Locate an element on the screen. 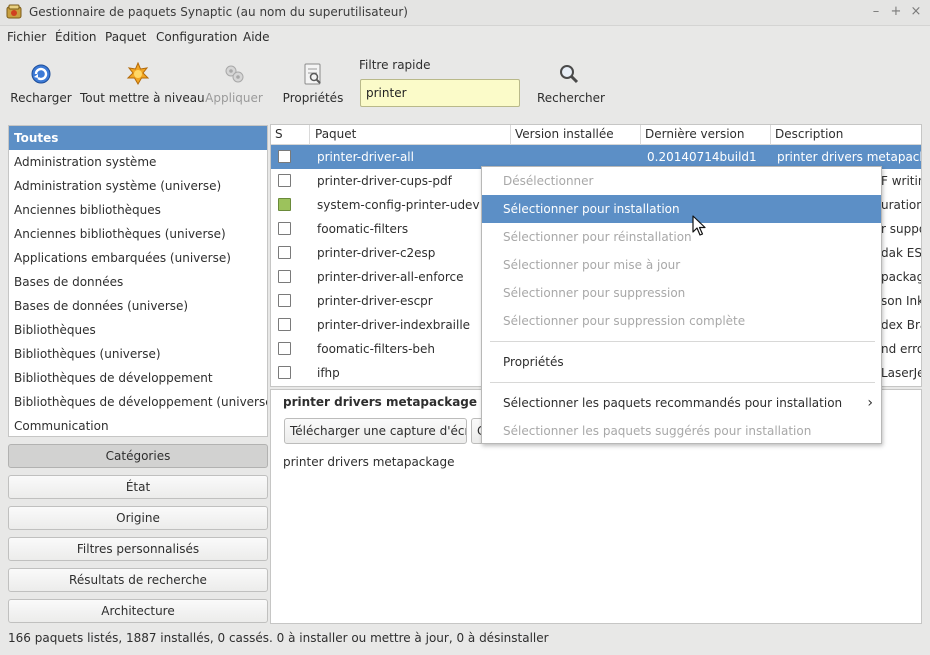 This screenshot has height=655, width=930. category-item: Administration système is located at coordinates (138, 162).